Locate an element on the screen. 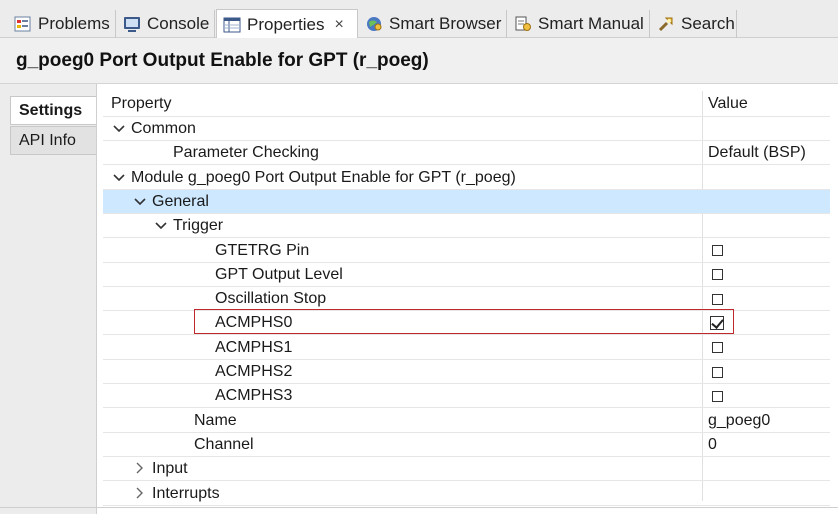 The image size is (838, 514). property-cell: ACMPHS1 is located at coordinates (448, 348).